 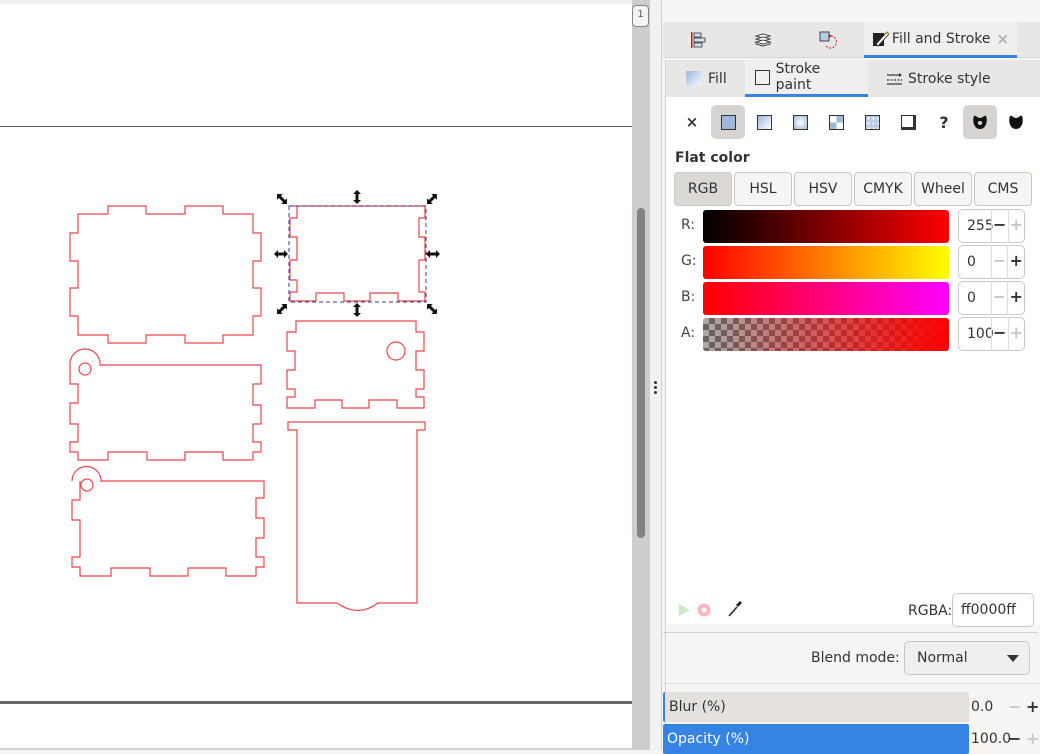 What do you see at coordinates (282, 199) in the screenshot?
I see `scale-handle-nw` at bounding box center [282, 199].